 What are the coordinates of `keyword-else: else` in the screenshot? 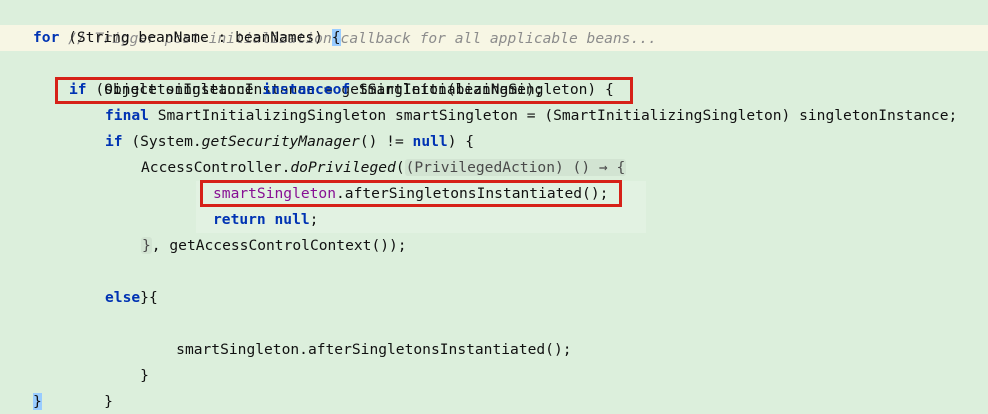 It's located at (123, 297).